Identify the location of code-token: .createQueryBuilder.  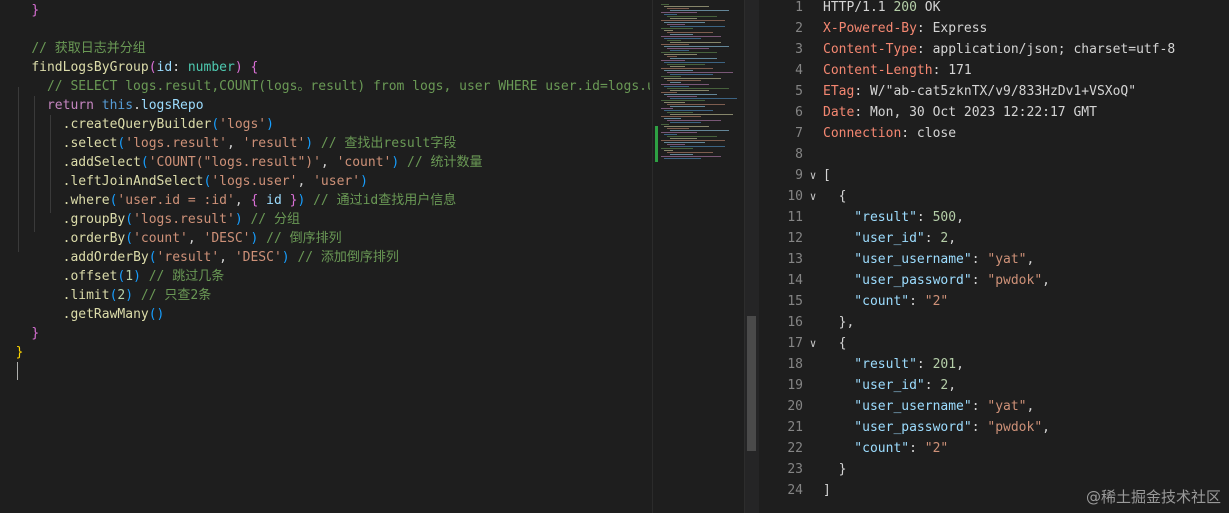
(137, 124).